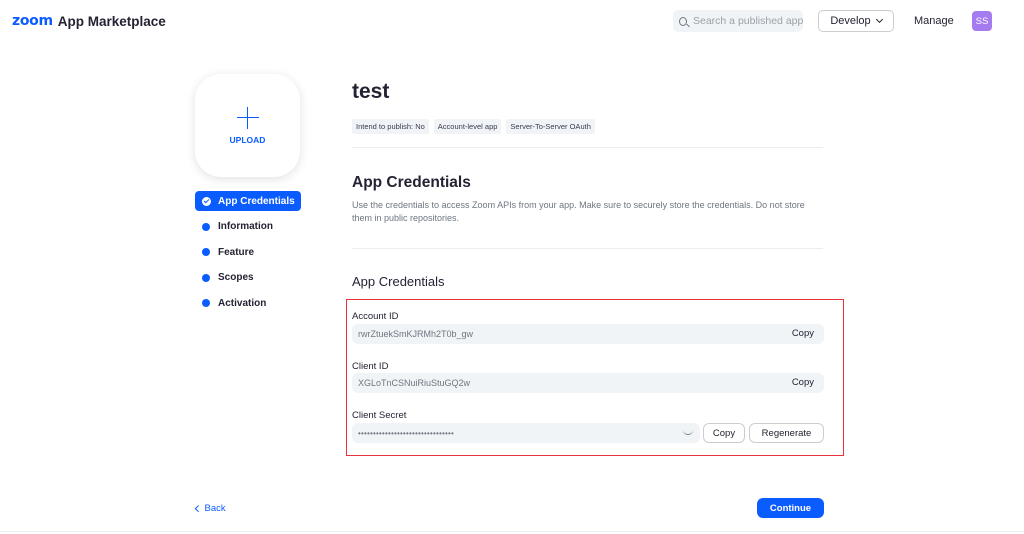 This screenshot has height=534, width=1024. Describe the element at coordinates (879, 19) in the screenshot. I see `chevron-down-icon` at that location.